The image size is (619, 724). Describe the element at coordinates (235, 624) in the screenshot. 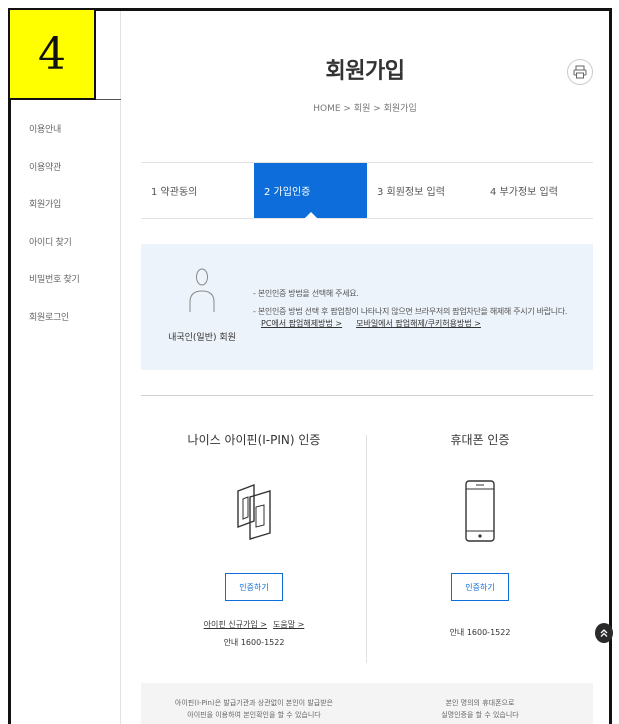

I see `ipin-signup-link: 아이핀 신규가입 >` at that location.